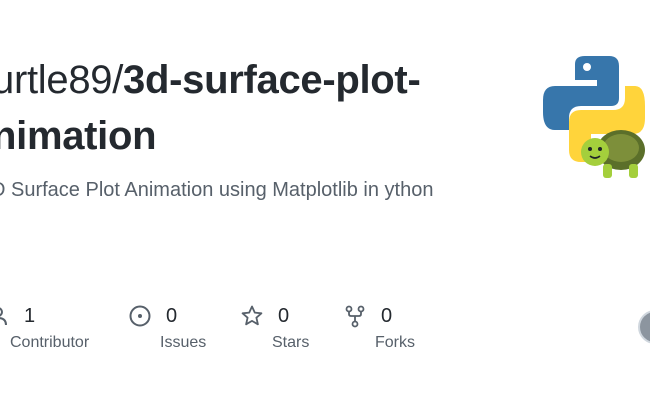 This screenshot has height=400, width=650. Describe the element at coordinates (172, 315) in the screenshot. I see `issues-count: 0` at that location.